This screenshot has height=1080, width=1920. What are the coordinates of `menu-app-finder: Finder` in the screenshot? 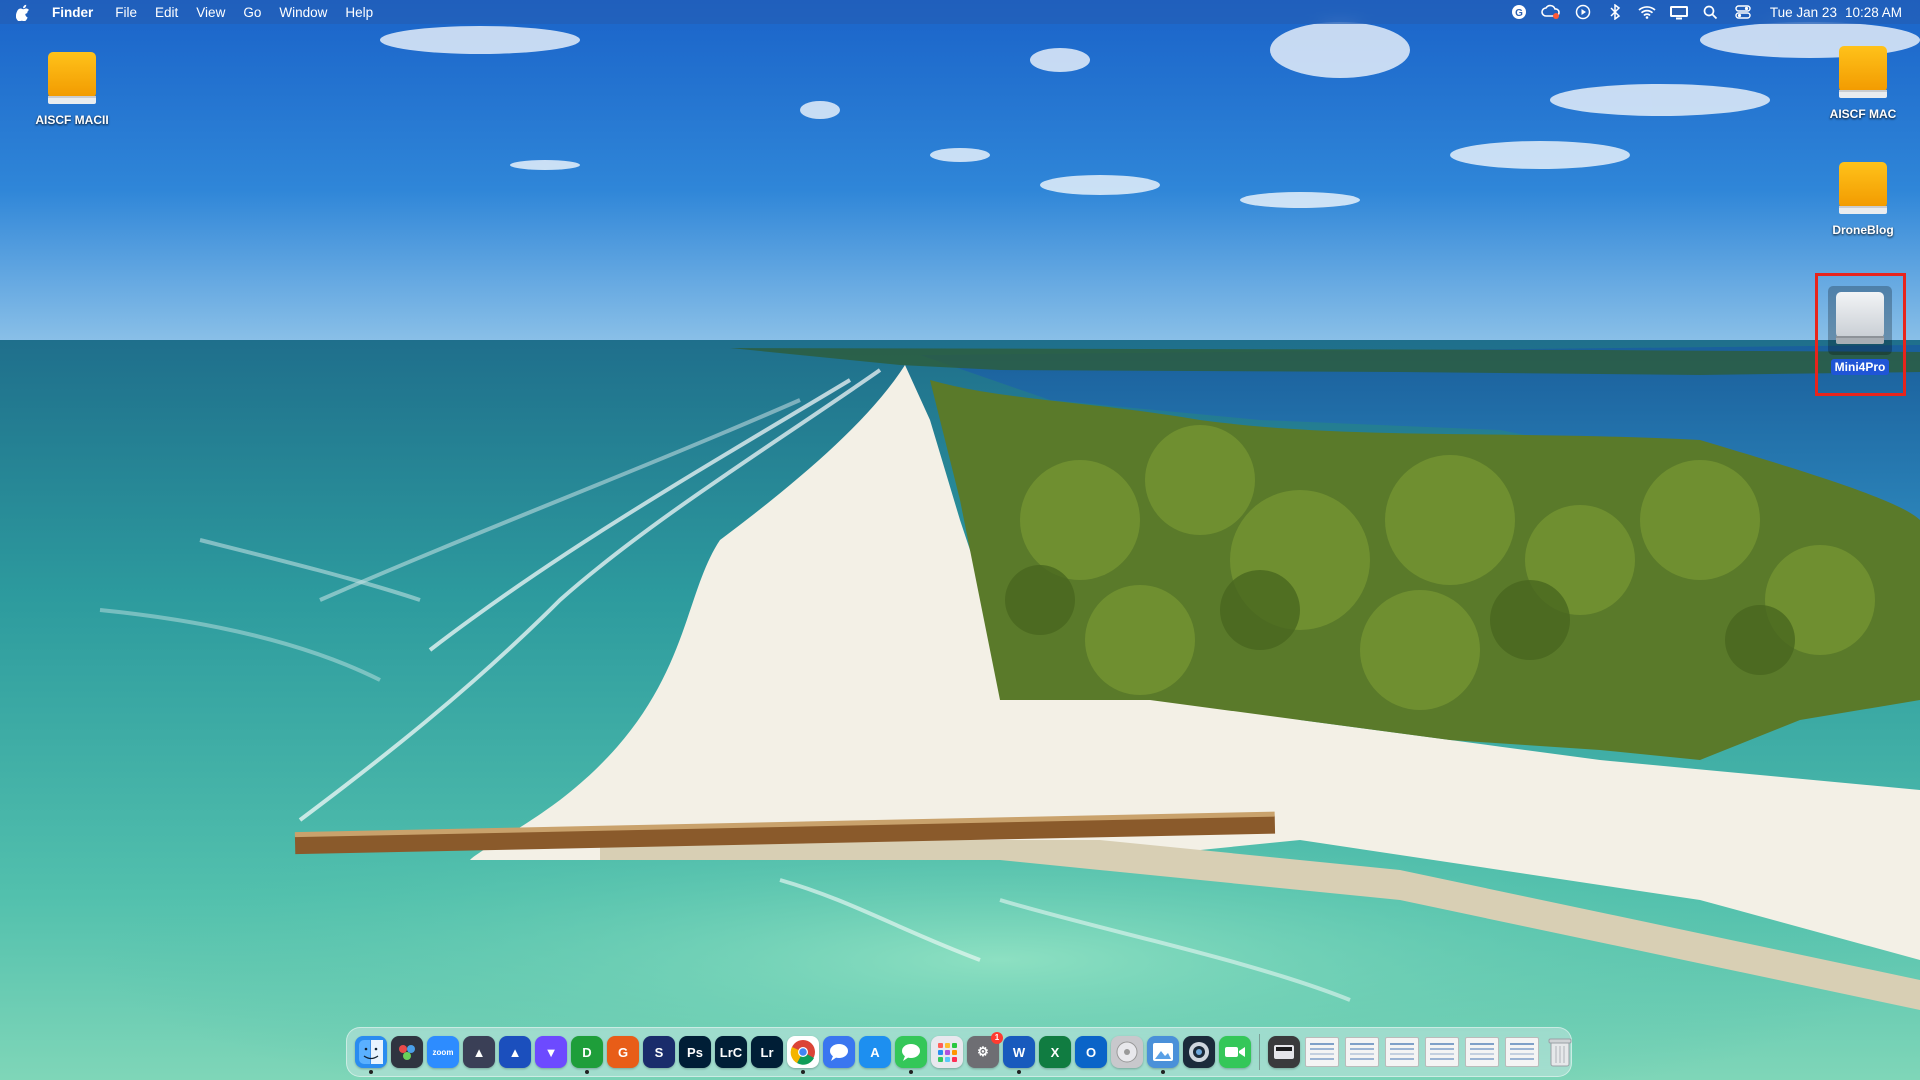 It's located at (72, 12).